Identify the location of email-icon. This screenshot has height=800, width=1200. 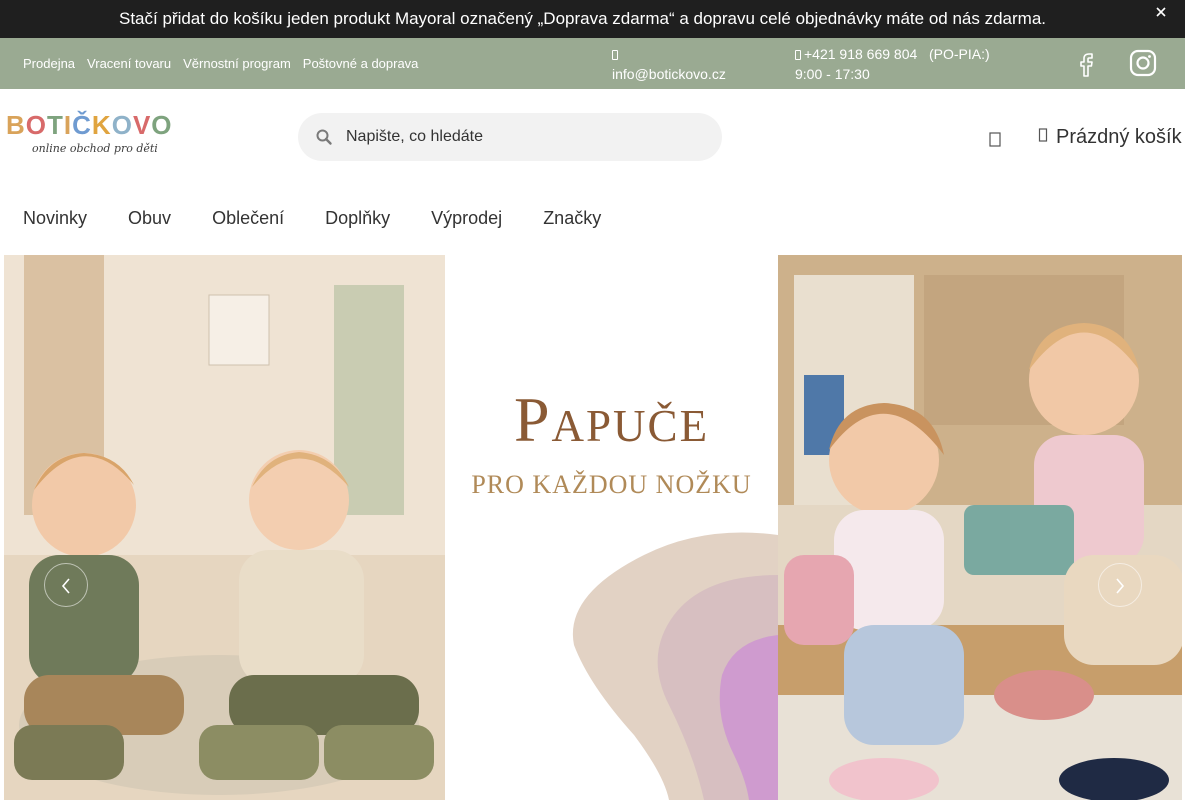
(615, 55).